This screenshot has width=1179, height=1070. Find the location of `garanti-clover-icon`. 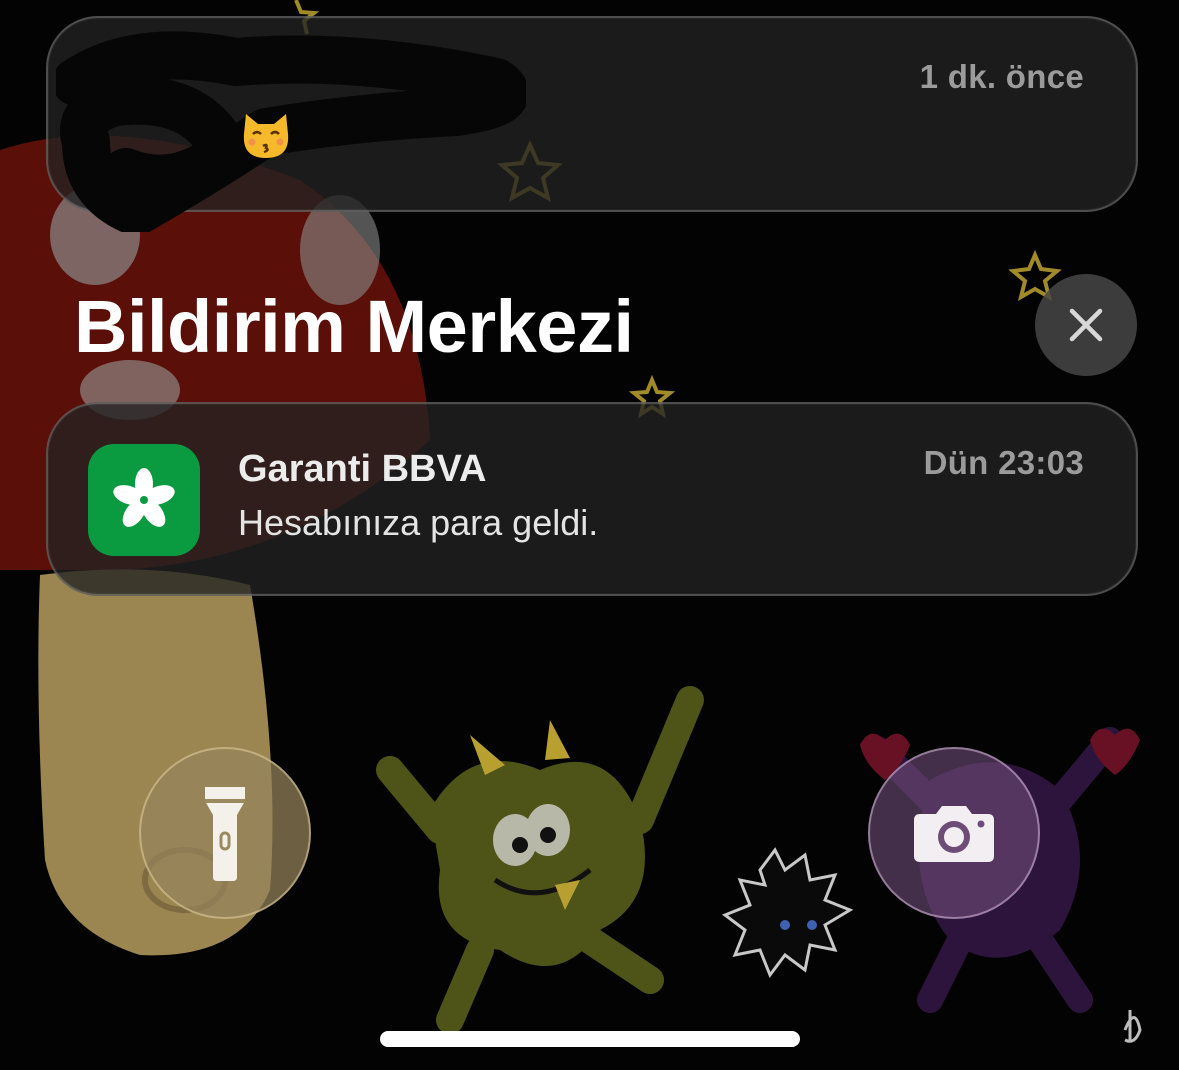

garanti-clover-icon is located at coordinates (144, 497).